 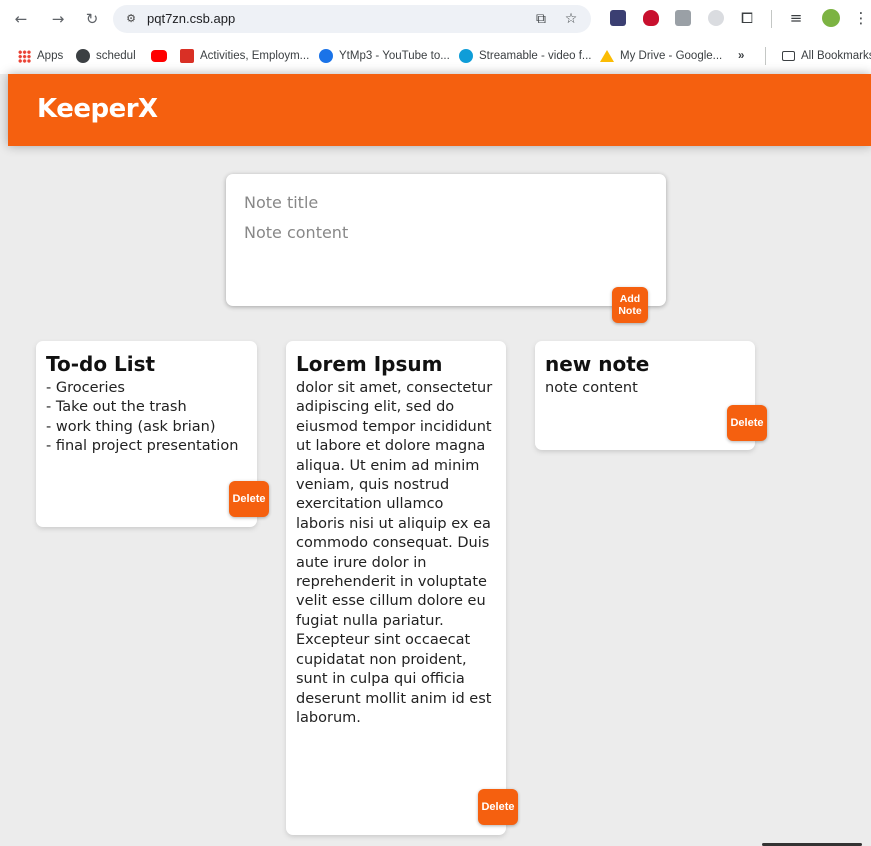 What do you see at coordinates (591, 388) in the screenshot?
I see `note-content: note content` at bounding box center [591, 388].